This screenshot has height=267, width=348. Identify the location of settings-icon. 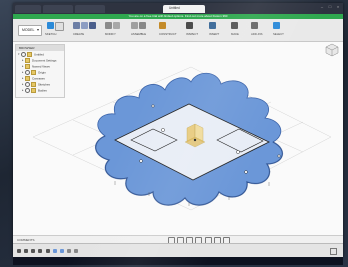
(27, 60).